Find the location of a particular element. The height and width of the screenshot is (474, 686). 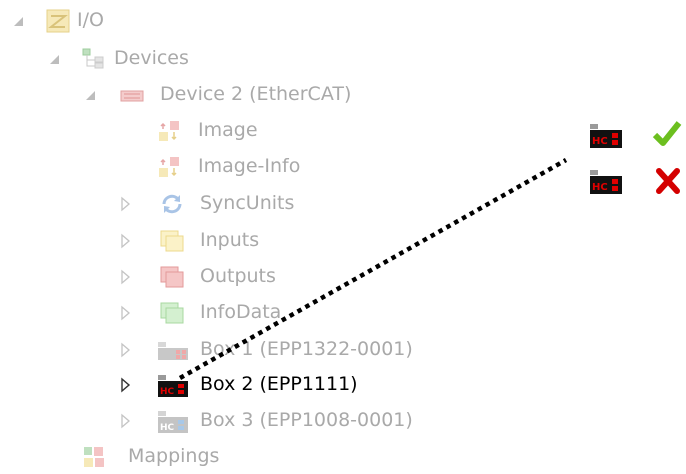

legend-ok: HC is located at coordinates (637, 136).